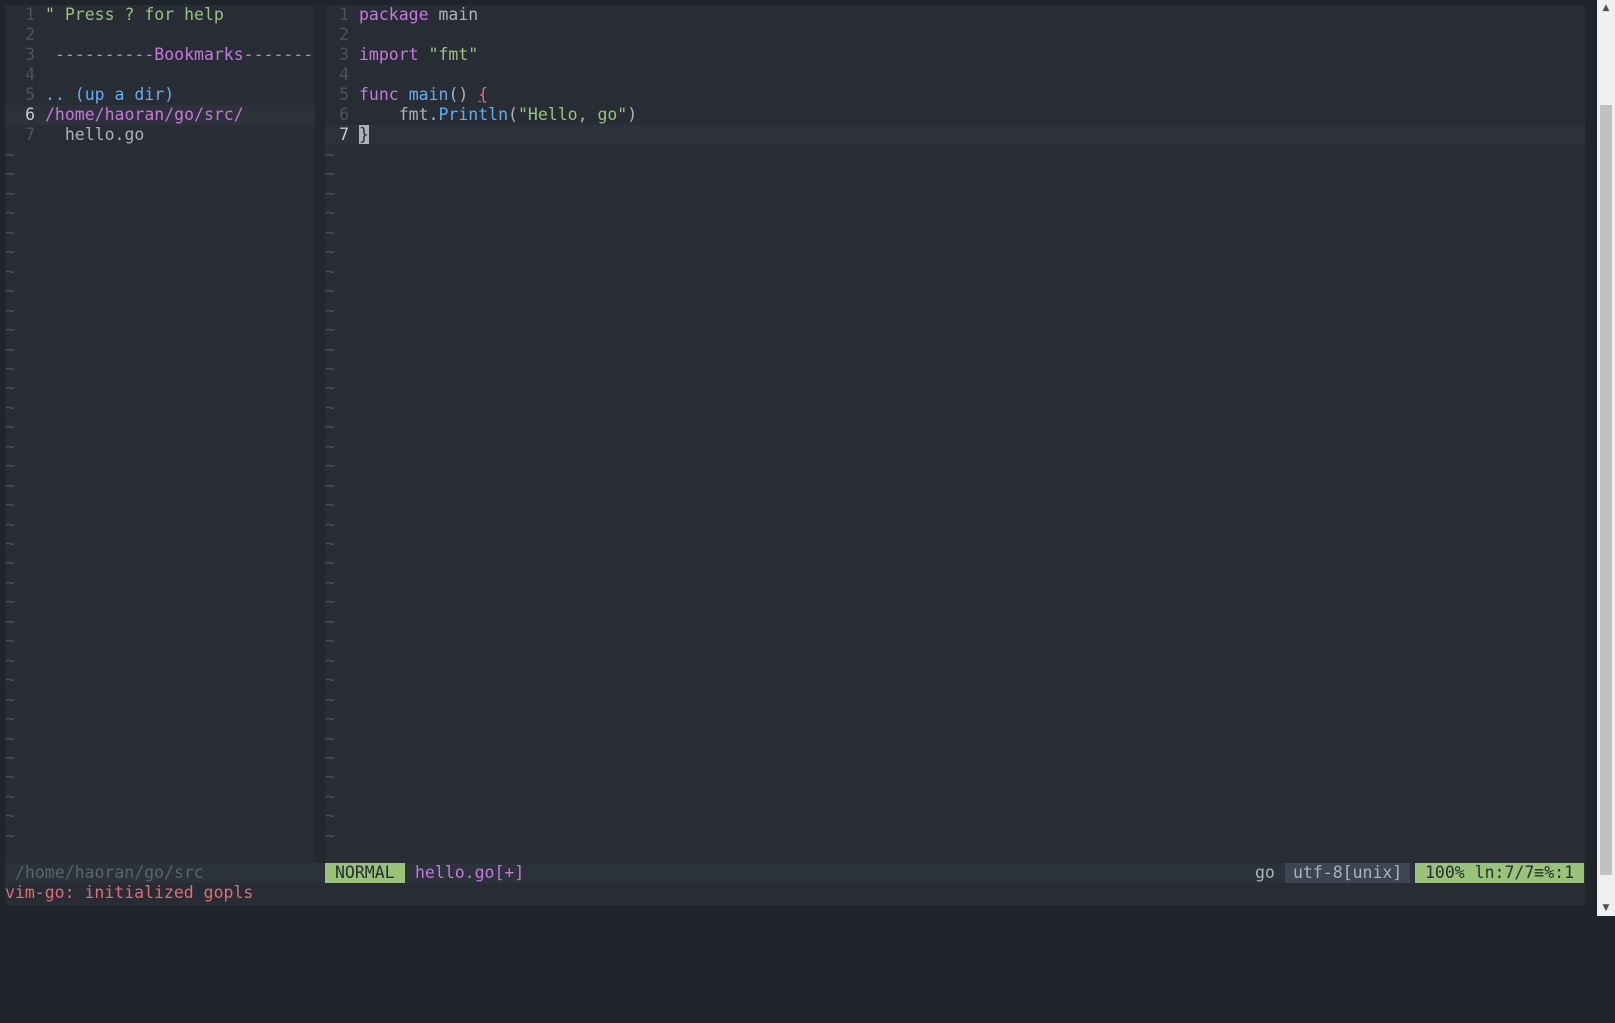  What do you see at coordinates (134, 14) in the screenshot?
I see `help-hint: " Press ? for help` at bounding box center [134, 14].